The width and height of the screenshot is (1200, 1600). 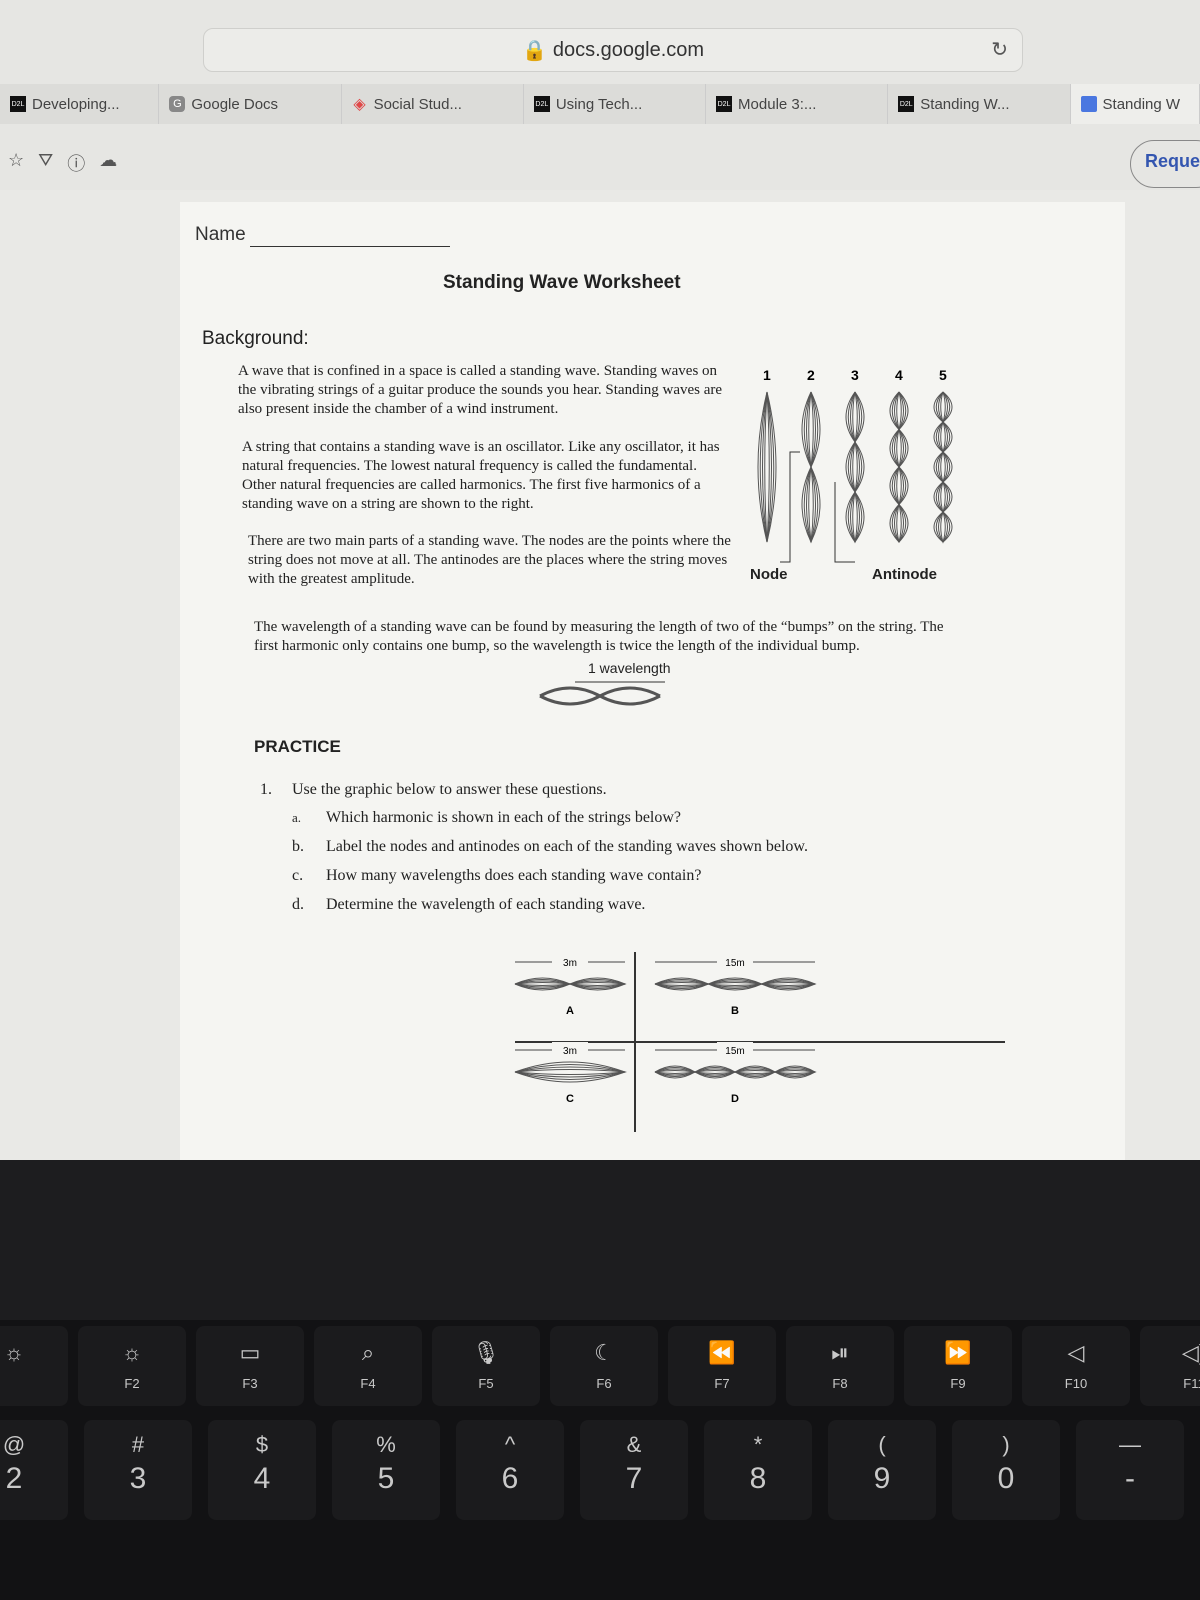 What do you see at coordinates (132, 1366) in the screenshot?
I see `key-f2: ☼ F2` at bounding box center [132, 1366].